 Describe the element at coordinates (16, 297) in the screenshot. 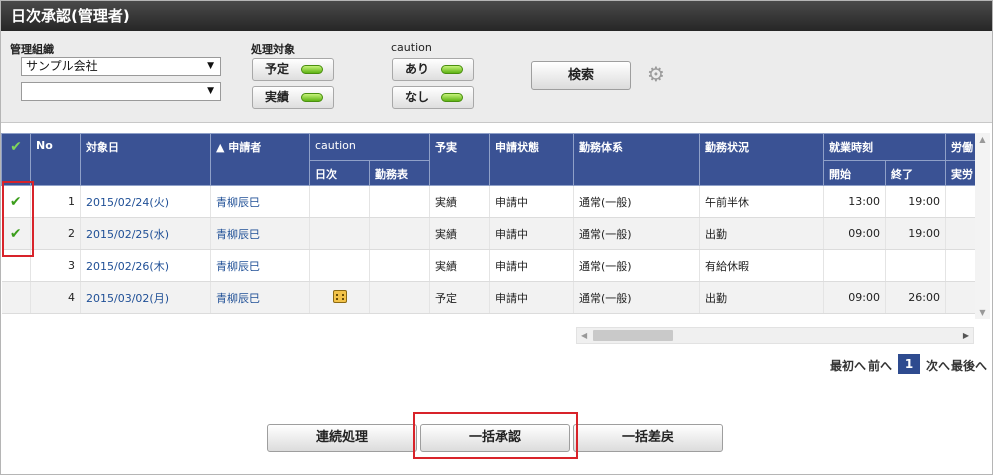

I see `row-checkbox` at that location.